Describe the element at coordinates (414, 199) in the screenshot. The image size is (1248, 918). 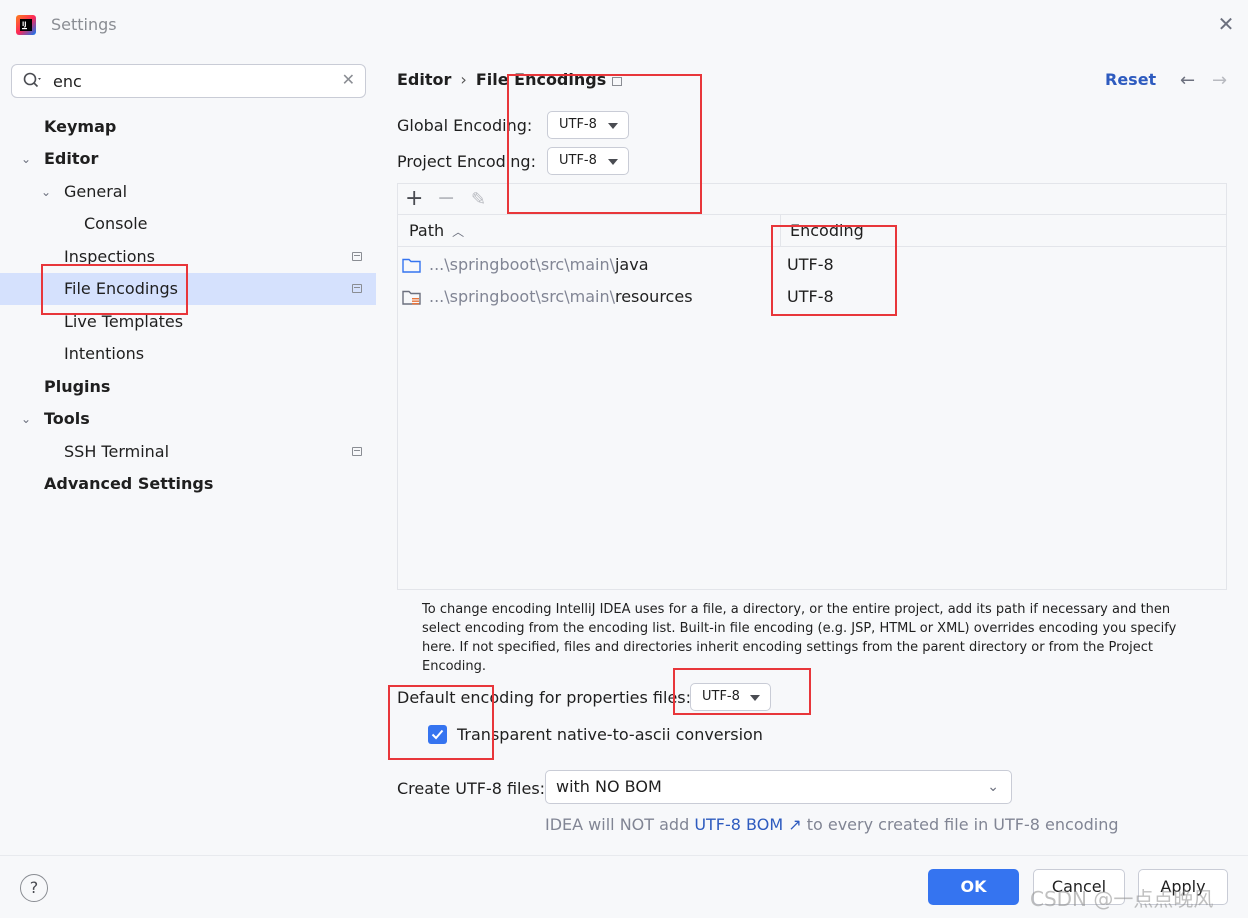
I see `add-icon: +` at that location.